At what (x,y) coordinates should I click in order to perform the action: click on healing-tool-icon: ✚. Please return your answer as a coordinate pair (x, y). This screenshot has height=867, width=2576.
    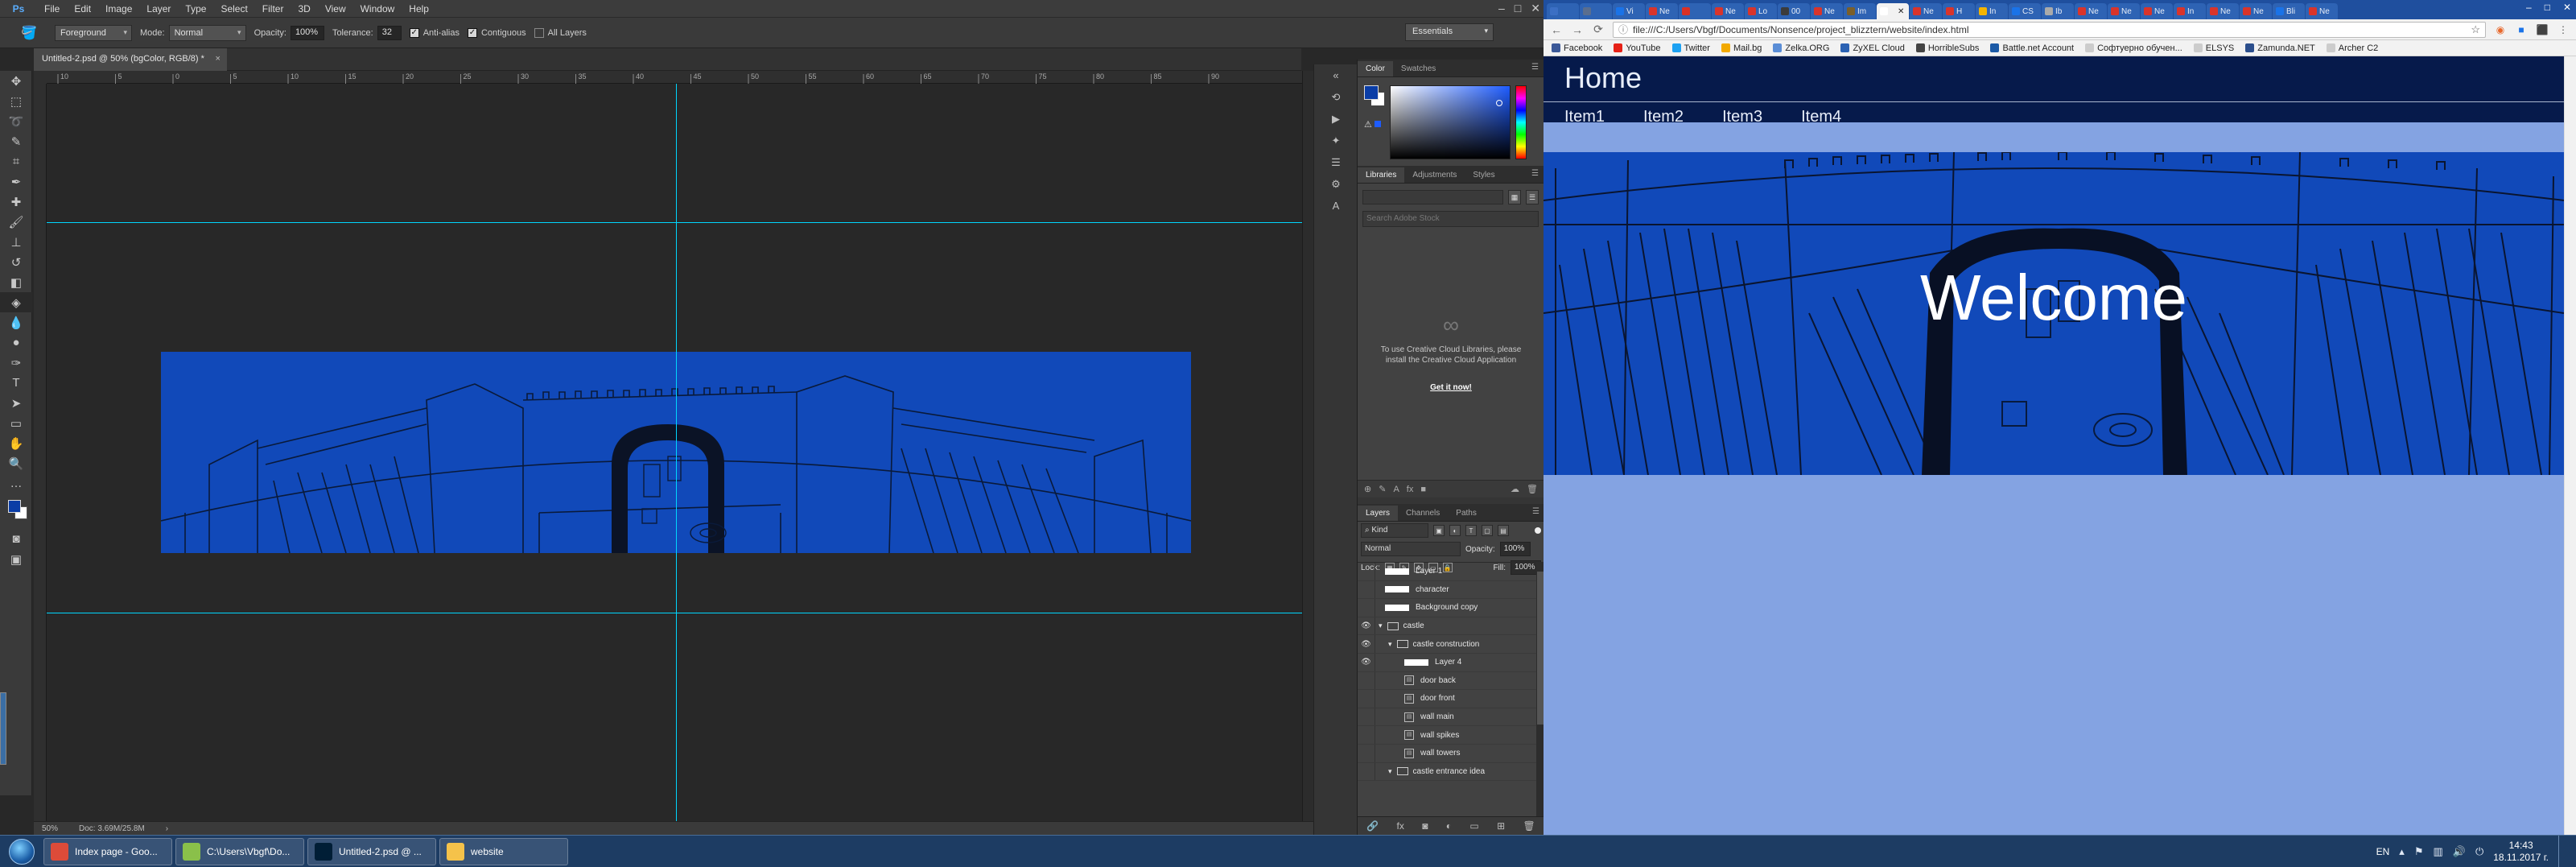
    Looking at the image, I should click on (16, 202).